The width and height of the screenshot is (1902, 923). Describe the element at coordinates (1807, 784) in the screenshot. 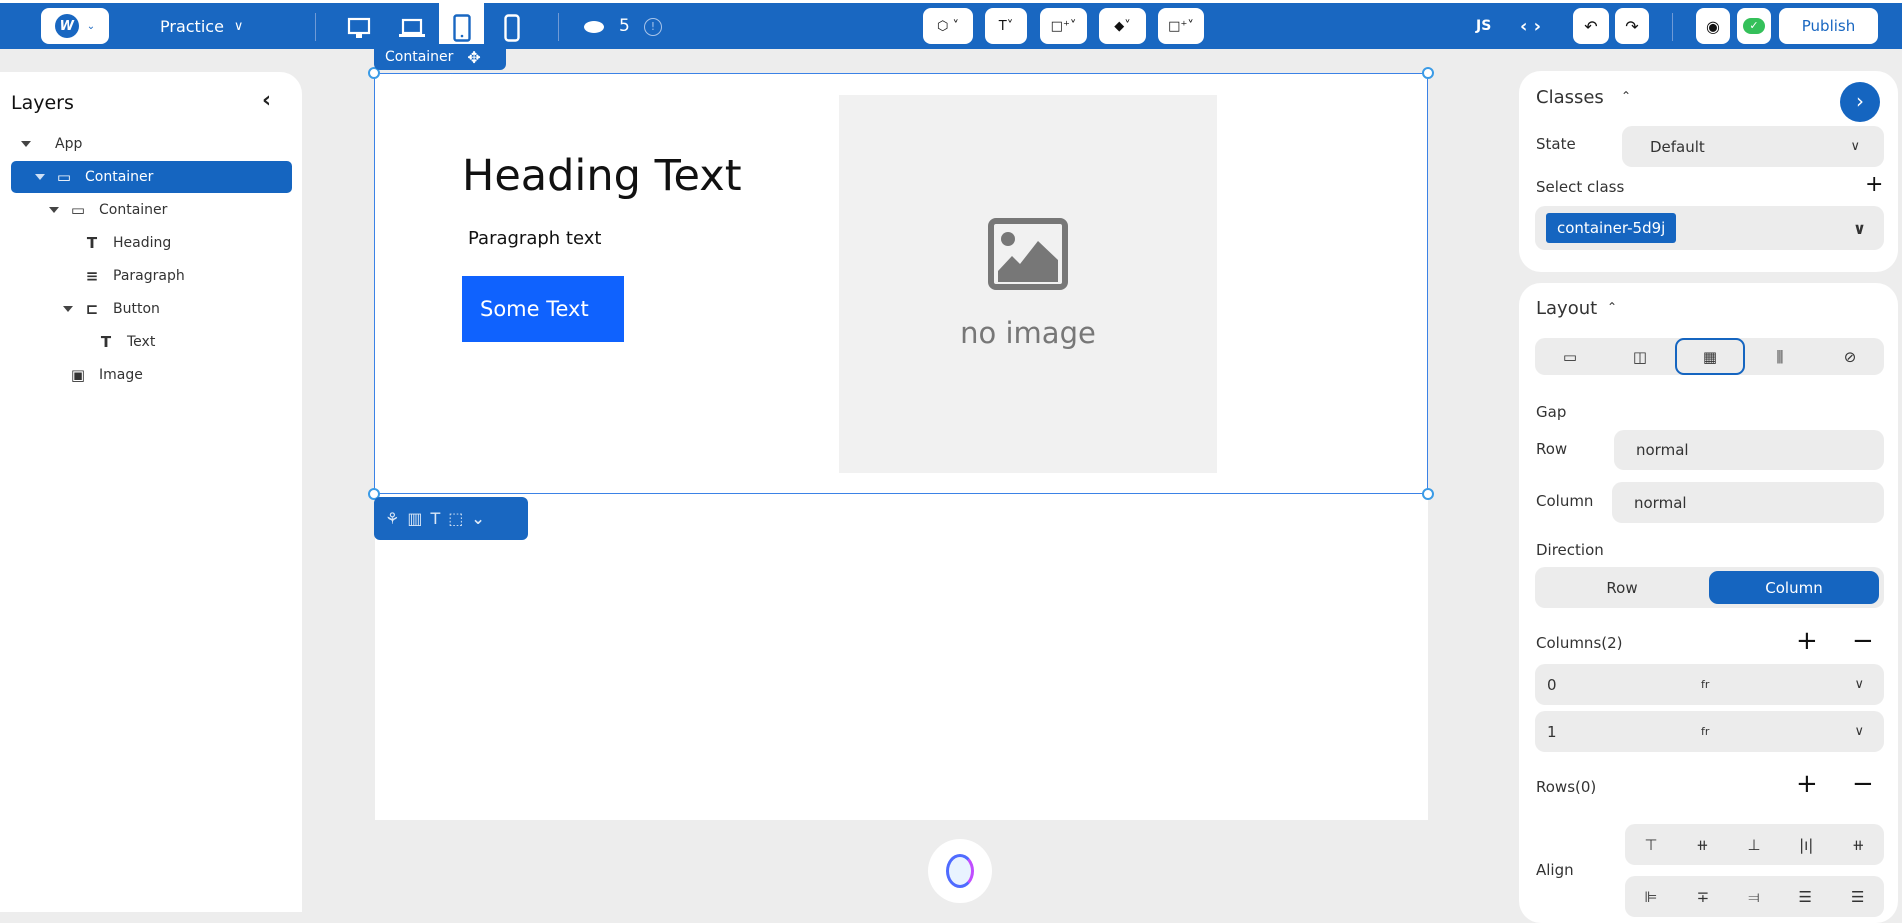

I see `add-row-icon: +` at that location.